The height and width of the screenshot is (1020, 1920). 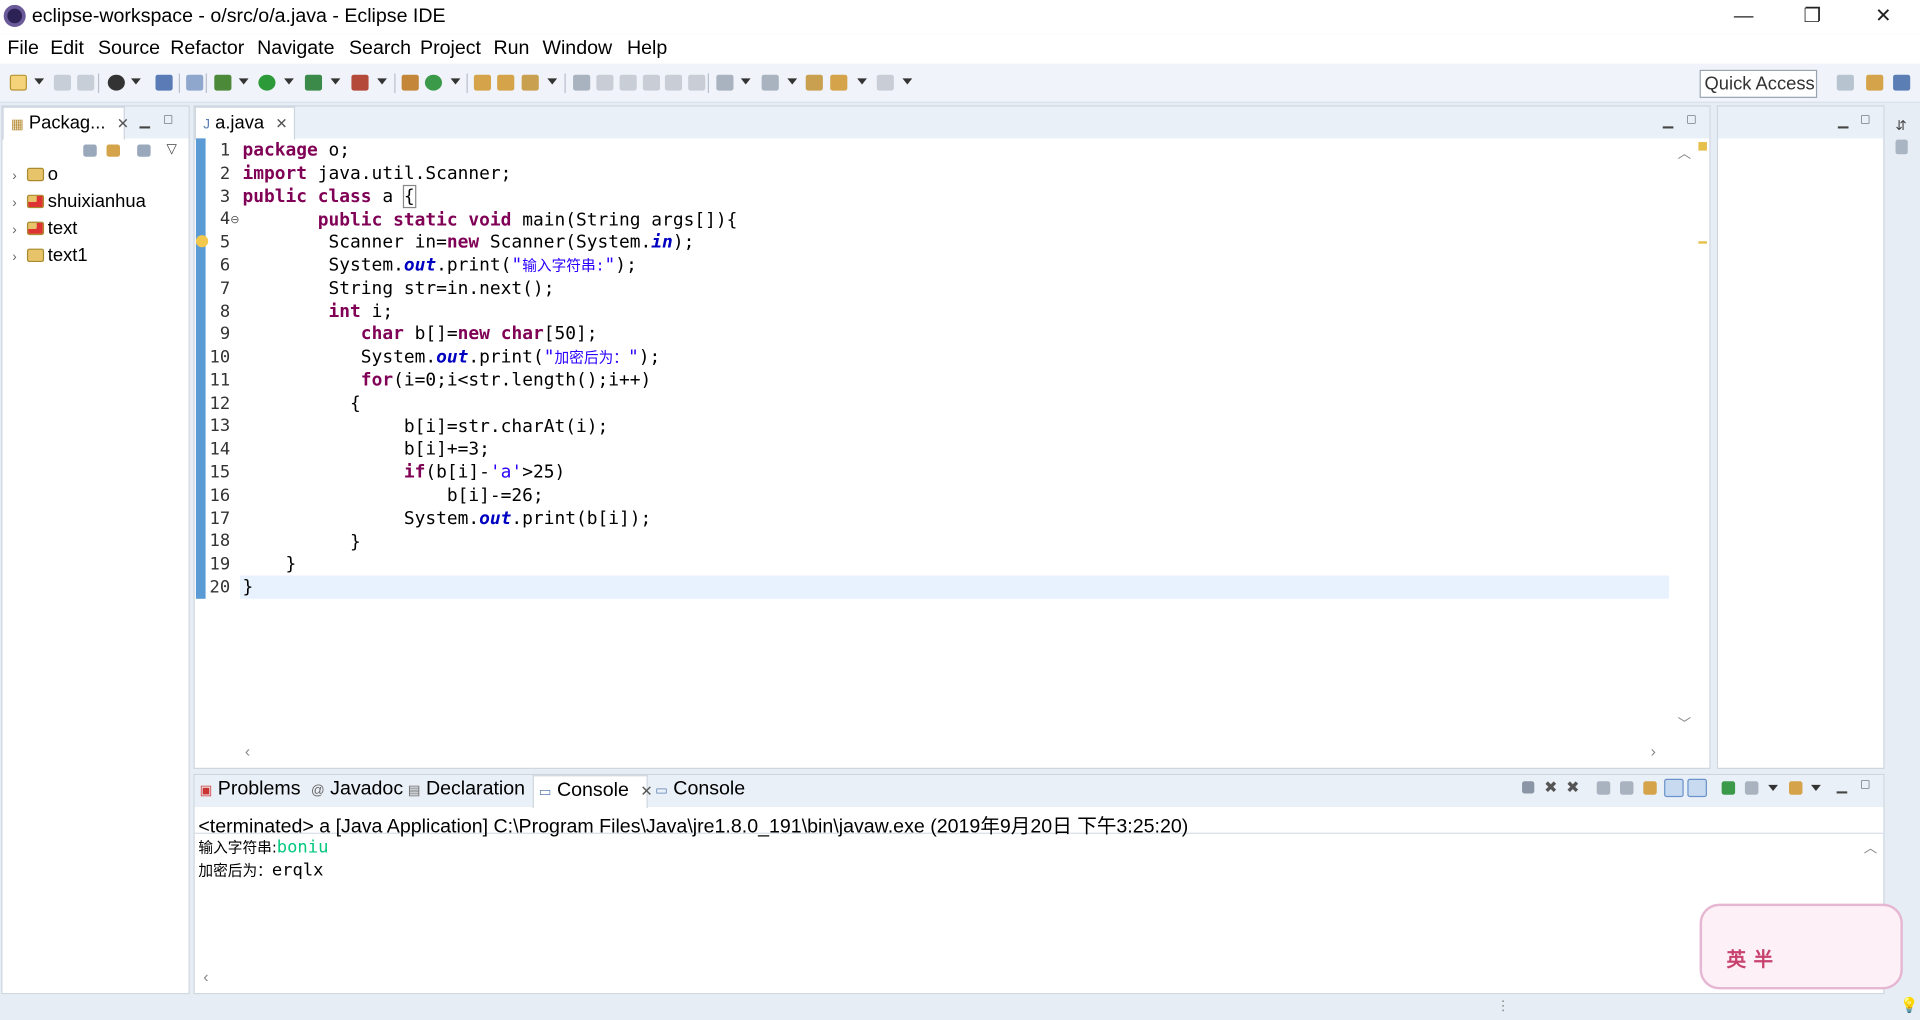 What do you see at coordinates (223, 82) in the screenshot?
I see `debug-icon` at bounding box center [223, 82].